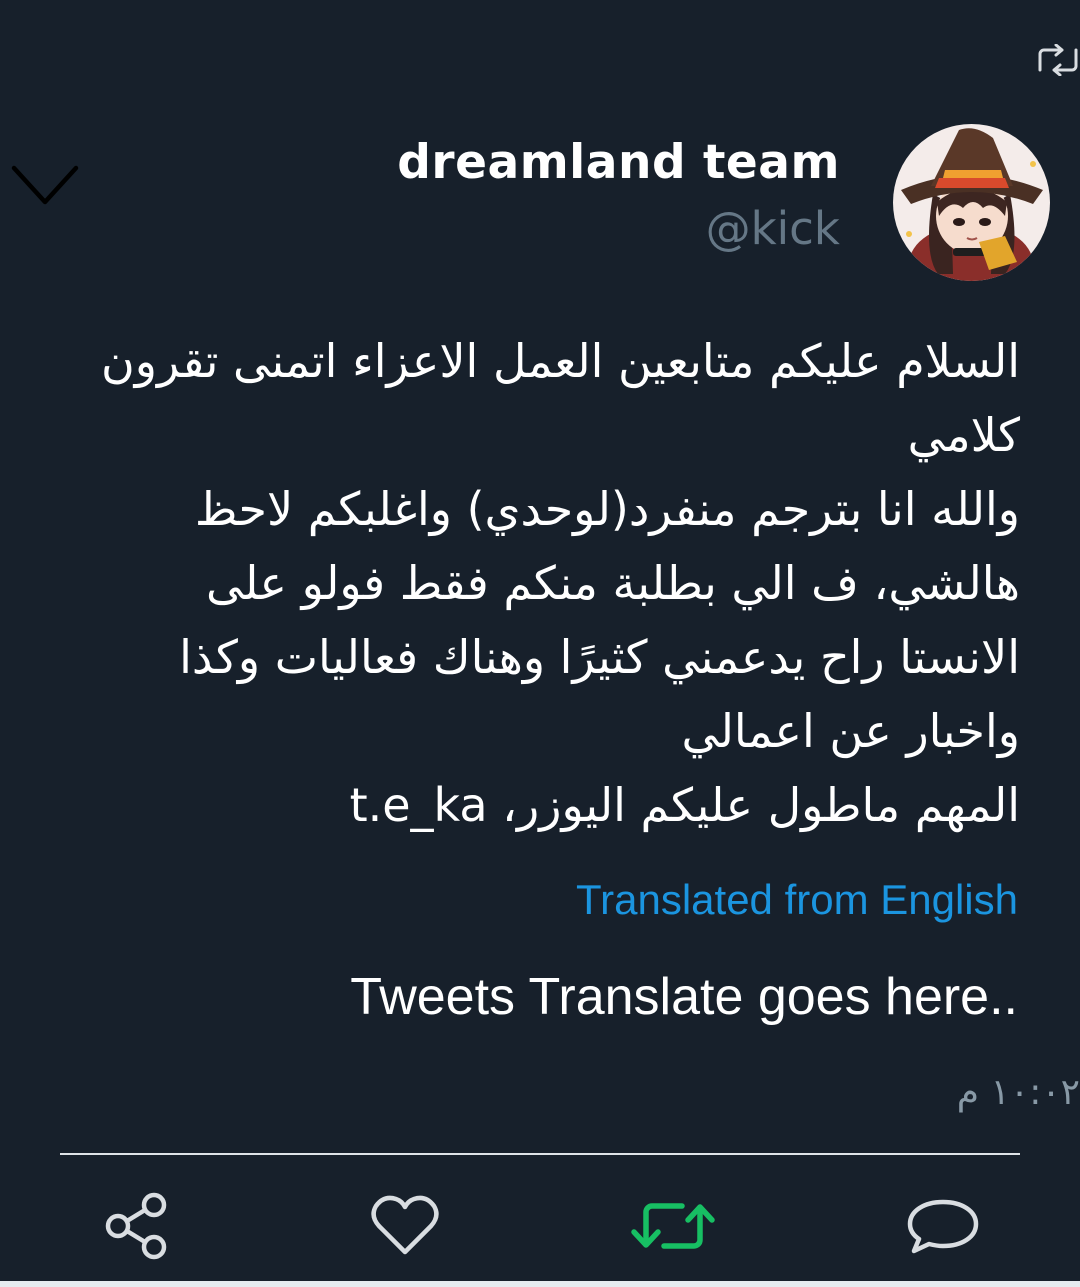  What do you see at coordinates (618, 163) in the screenshot?
I see `display-name: dreamland team` at bounding box center [618, 163].